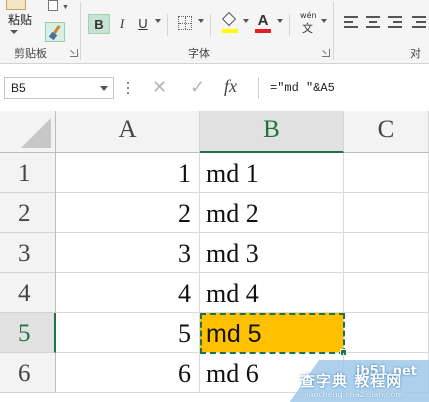  I want to click on watermark: jb51.net 查字典 教程网 jiaocheng.chazidian.com, so click(348, 377).